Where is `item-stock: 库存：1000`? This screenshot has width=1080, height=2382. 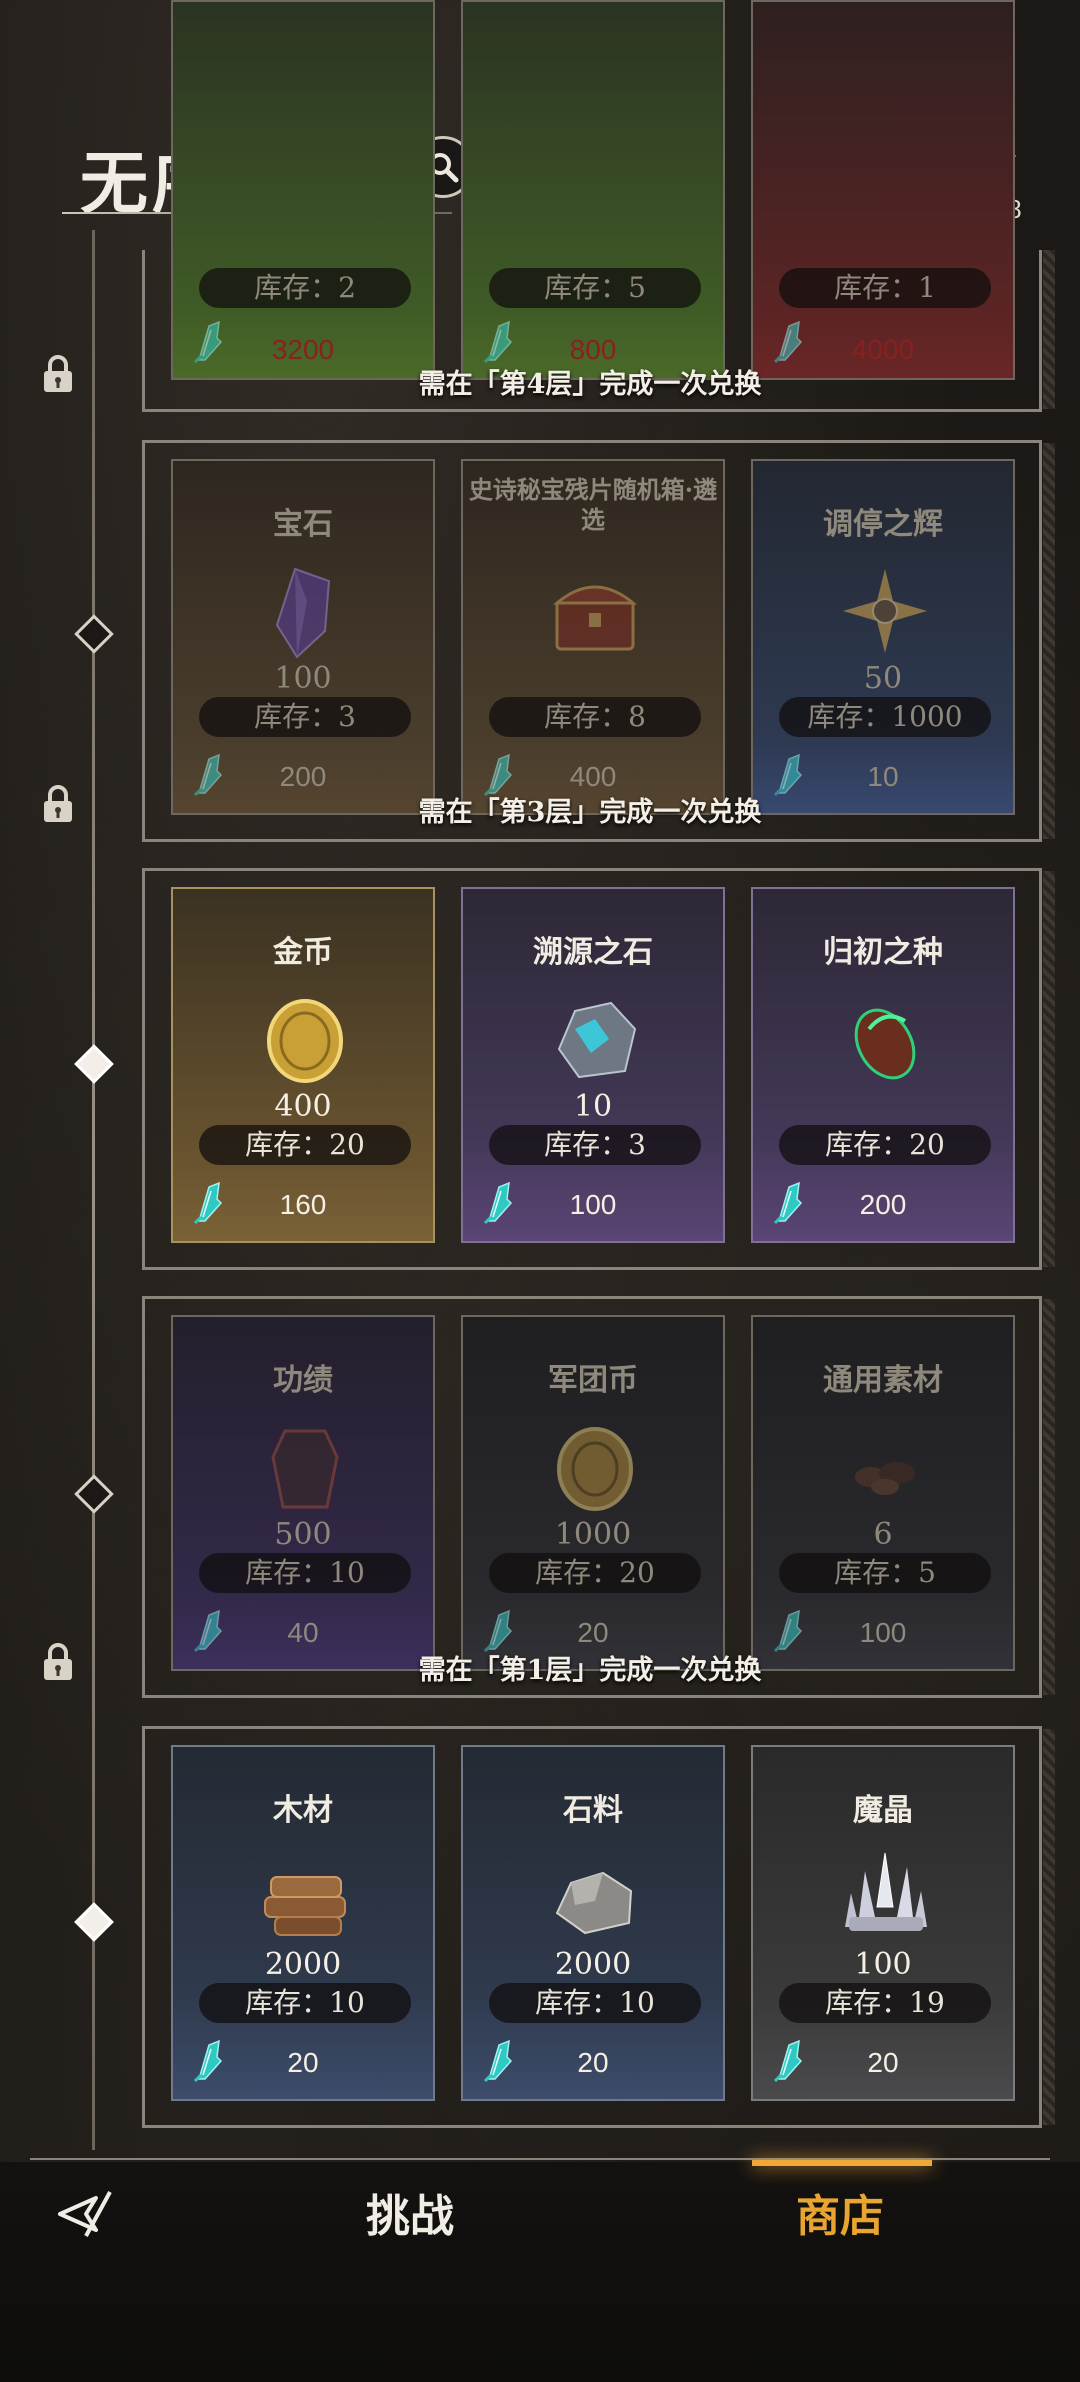 item-stock: 库存：1000 is located at coordinates (885, 717).